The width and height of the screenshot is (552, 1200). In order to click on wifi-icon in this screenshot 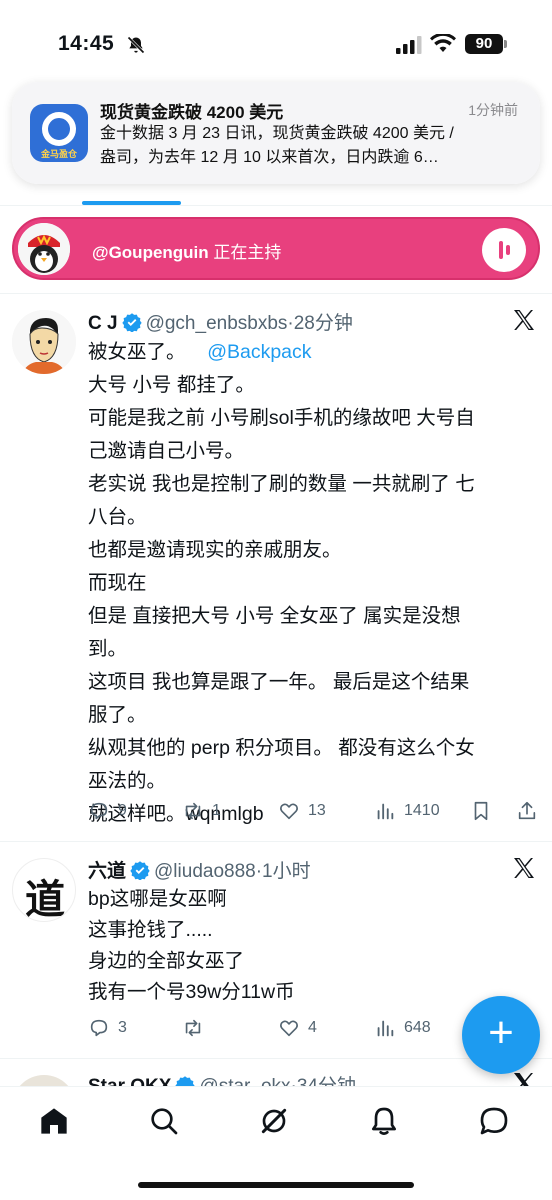, I will do `click(443, 43)`.